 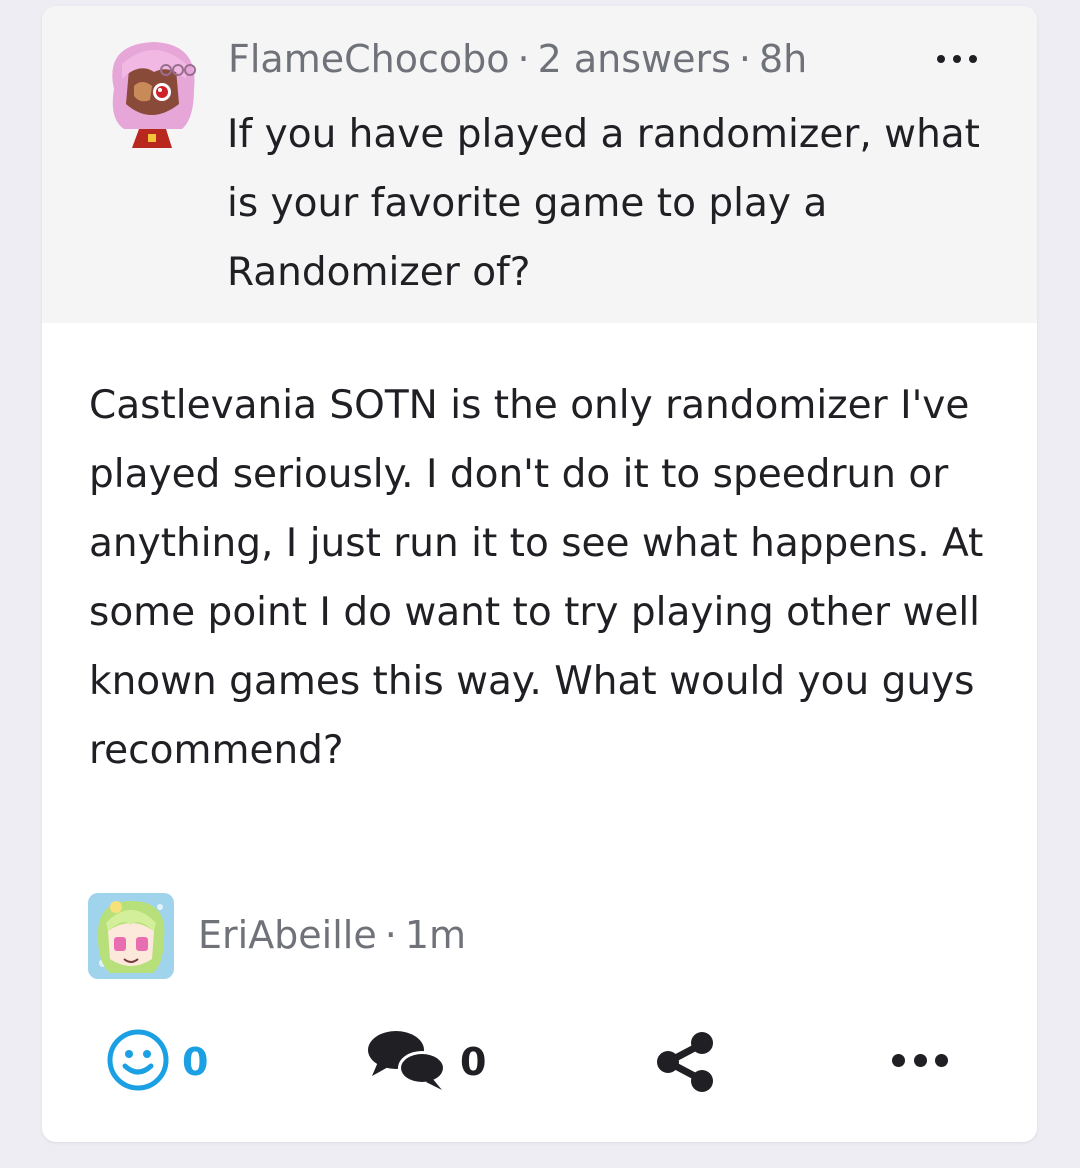 What do you see at coordinates (634, 59) in the screenshot?
I see `answers-count: 2 answers` at bounding box center [634, 59].